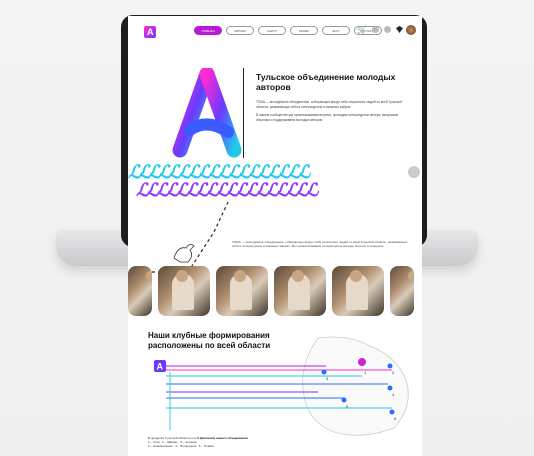  Describe the element at coordinates (281, 386) in the screenshot. I see `region-map: A 1 2 3 4 5 6` at that location.